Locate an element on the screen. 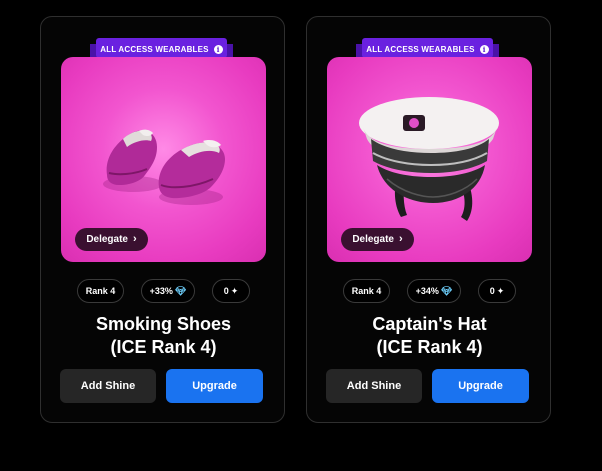 Image resolution: width=602 pixels, height=471 pixels. wearable-name: Smoking Shoes is located at coordinates (163, 324).